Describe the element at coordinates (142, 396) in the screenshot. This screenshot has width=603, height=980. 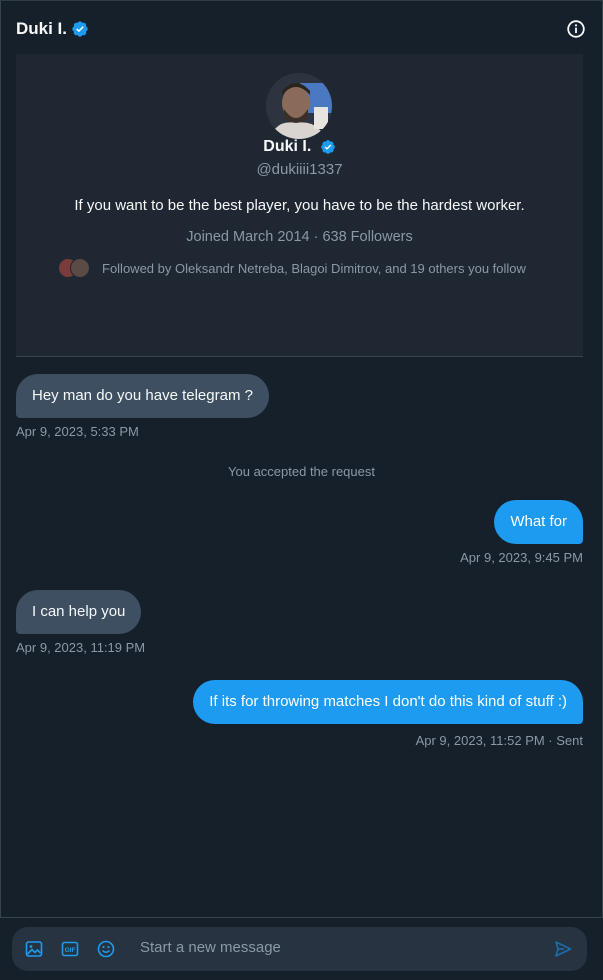
I see `message-bubble-incoming: Hey man do you have telegram ?` at that location.